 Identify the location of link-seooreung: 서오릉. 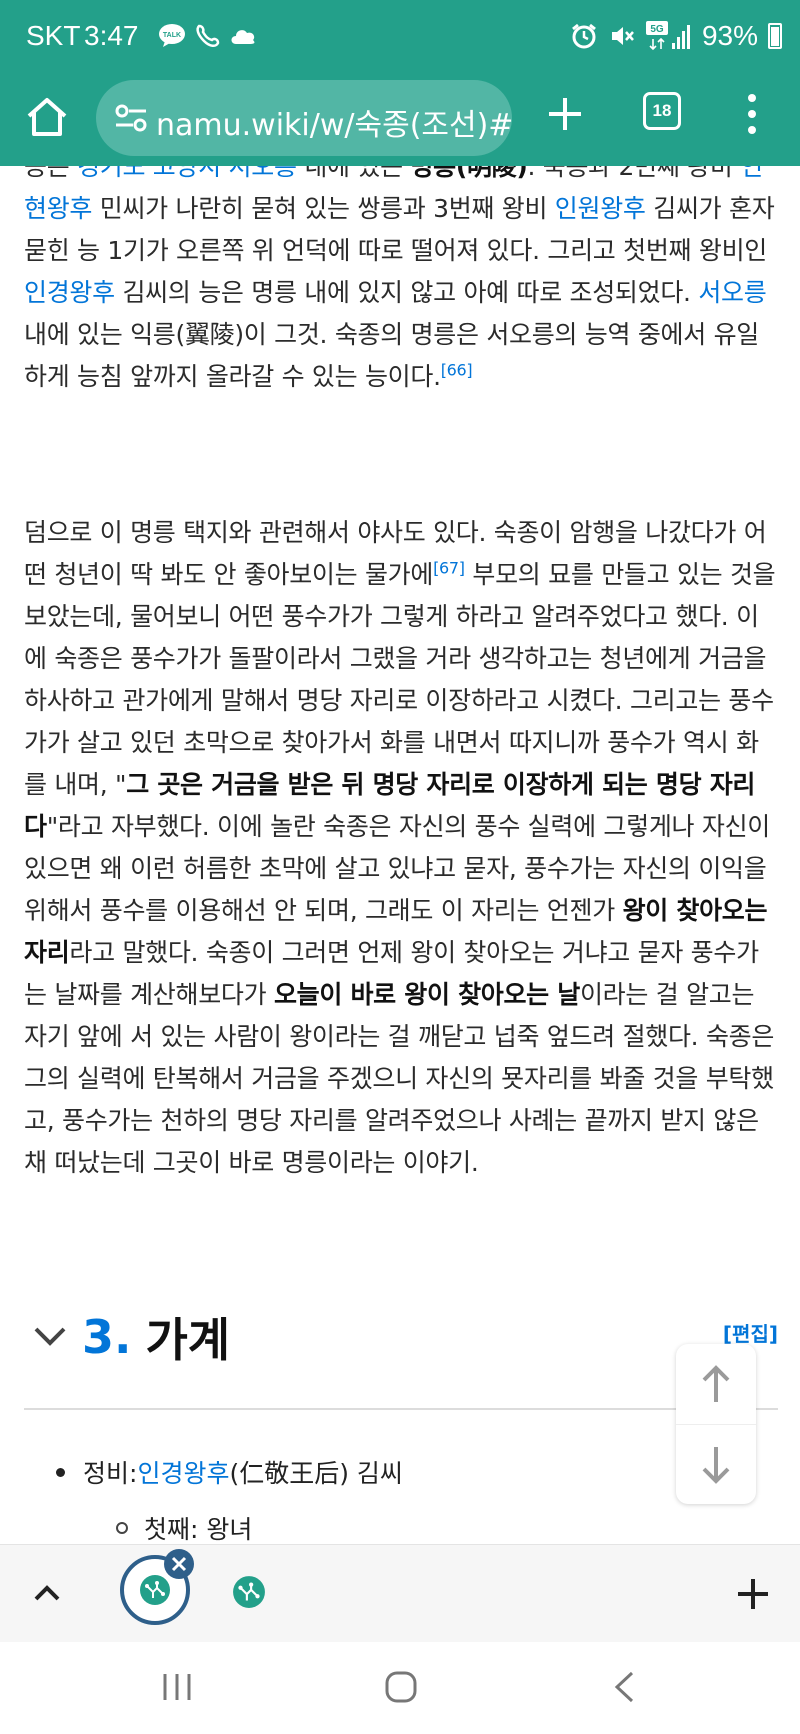
(732, 292).